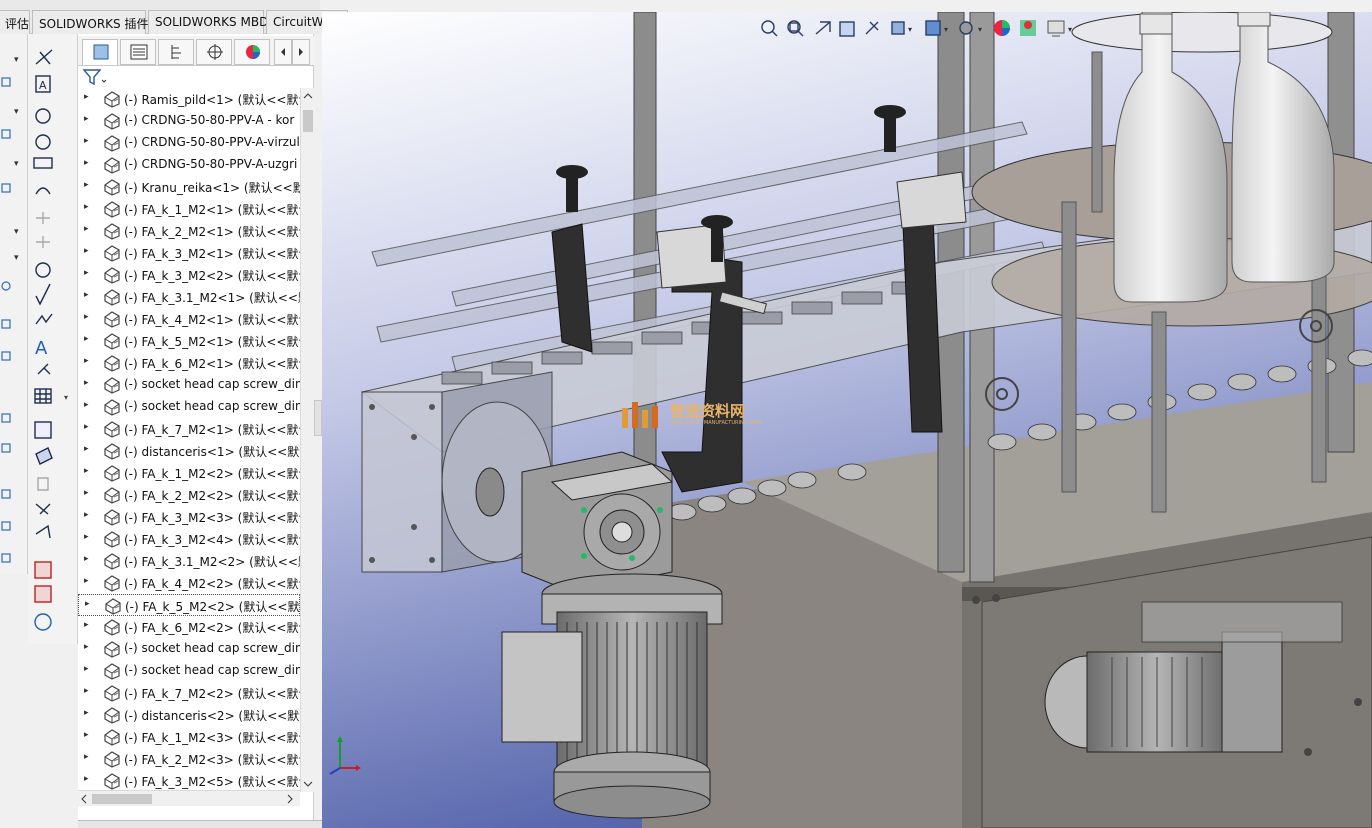 This screenshot has height=828, width=1372. I want to click on tree-horizontal-scroll-thumb, so click(122, 799).